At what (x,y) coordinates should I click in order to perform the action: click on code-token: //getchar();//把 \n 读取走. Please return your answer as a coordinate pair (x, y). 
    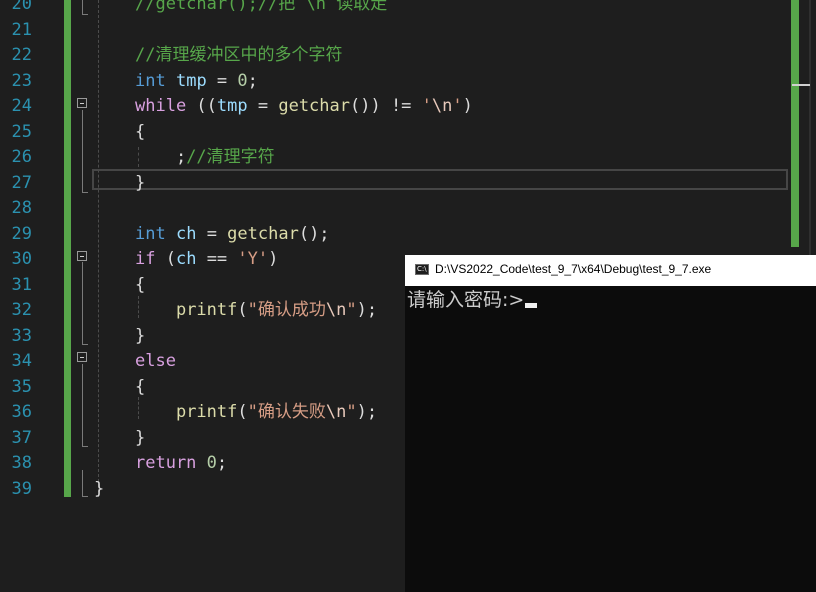
    Looking at the image, I should click on (261, 7).